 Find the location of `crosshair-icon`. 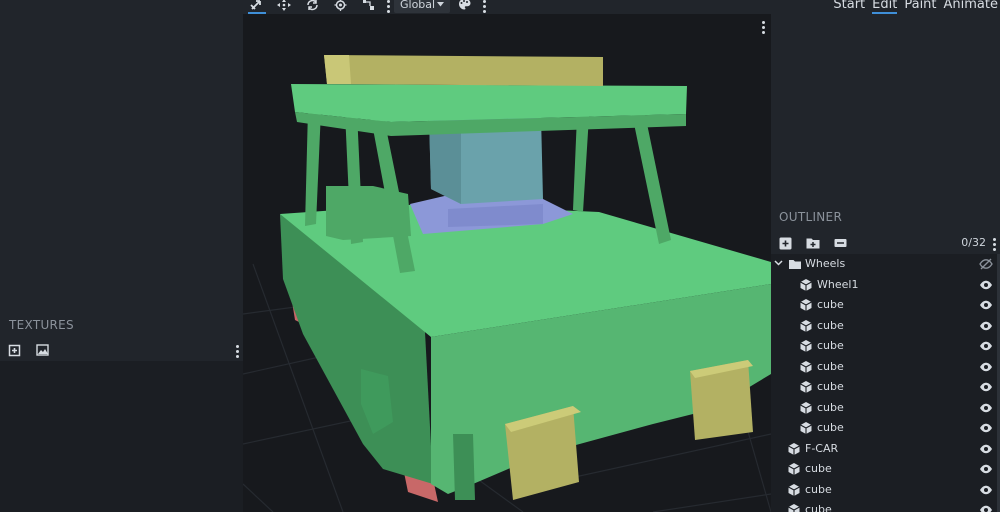

crosshair-icon is located at coordinates (340, 5).